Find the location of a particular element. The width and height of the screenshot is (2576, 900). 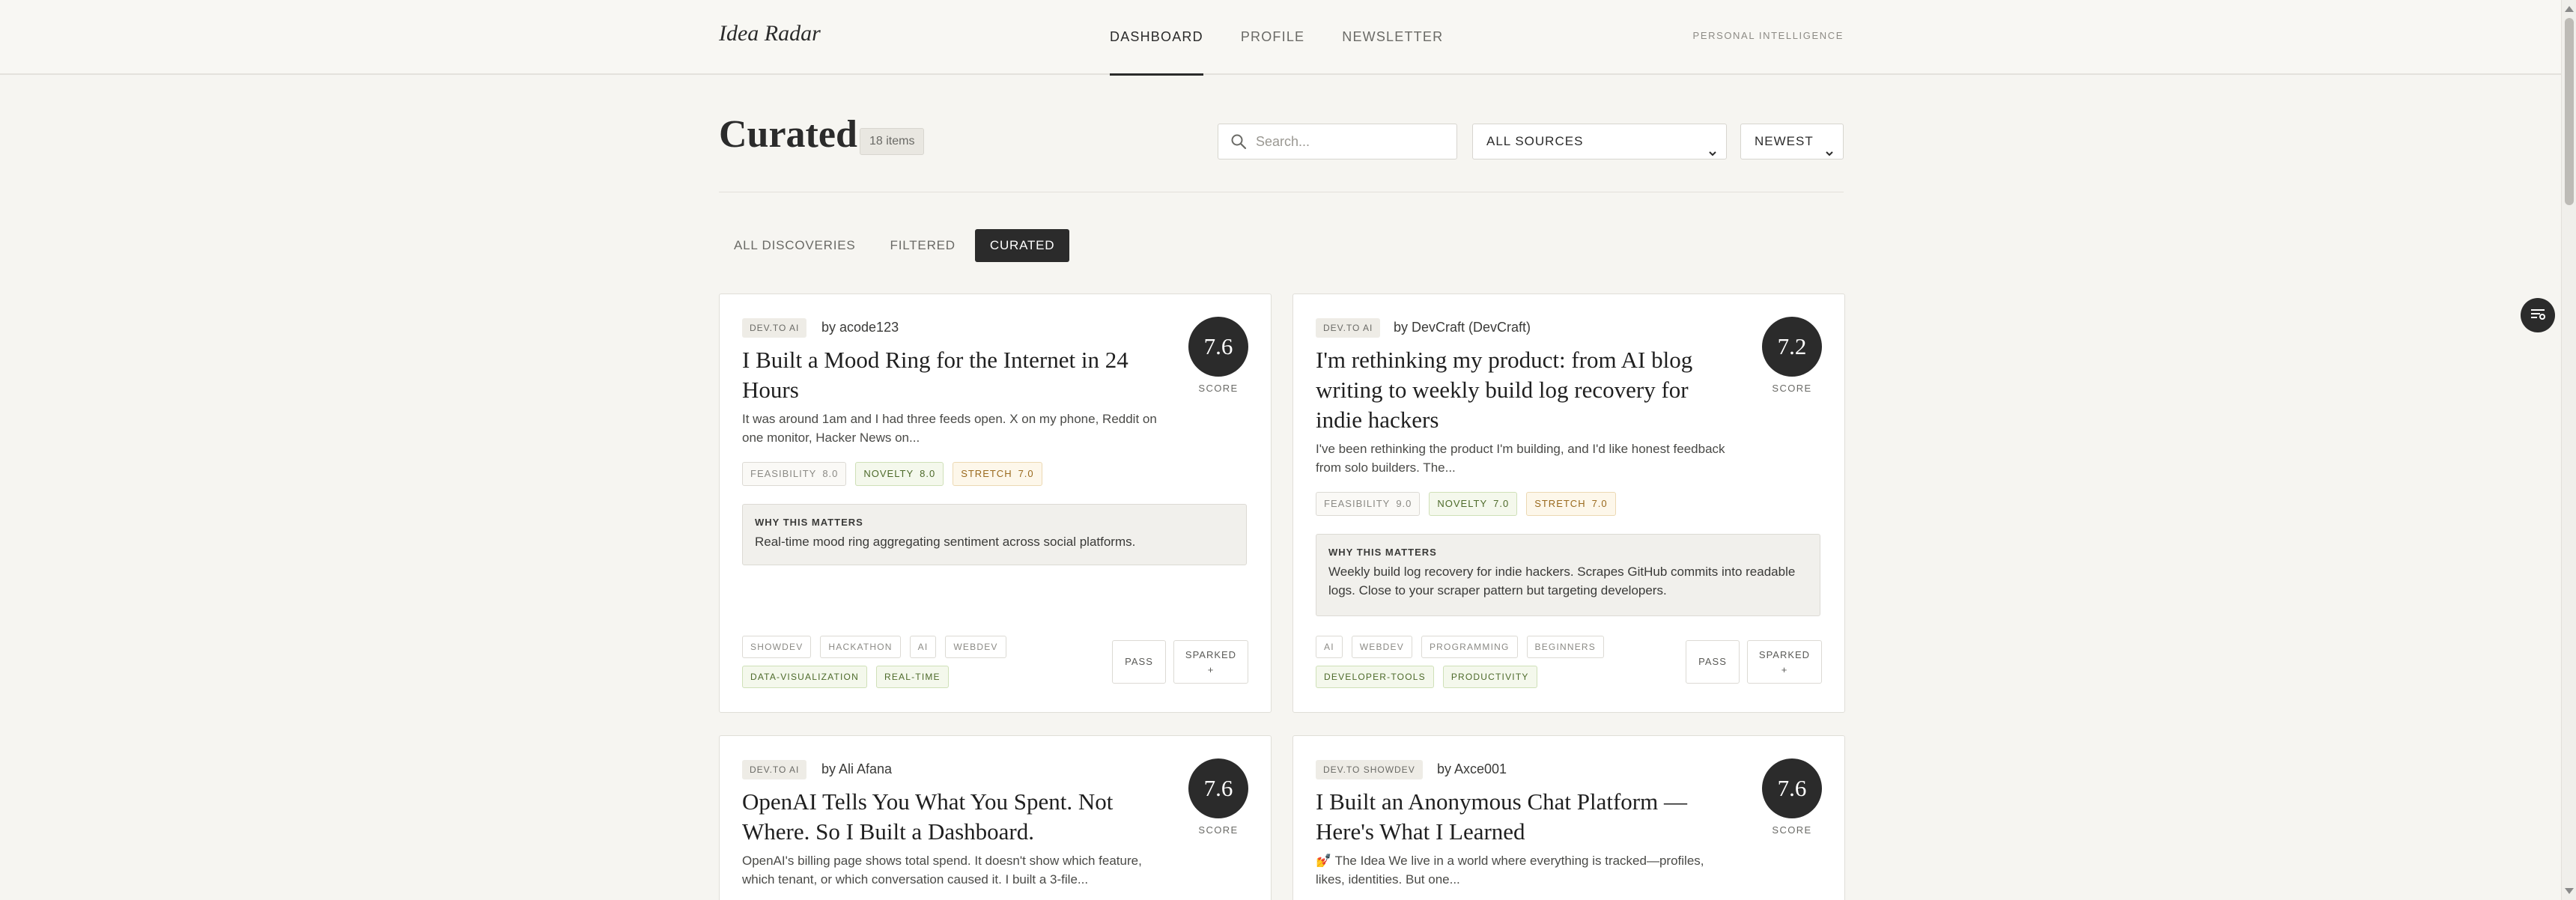

metrics: FEASIBILITY 9.0 NOVELTY 7.0 STRETCH 7.0 is located at coordinates (1466, 504).